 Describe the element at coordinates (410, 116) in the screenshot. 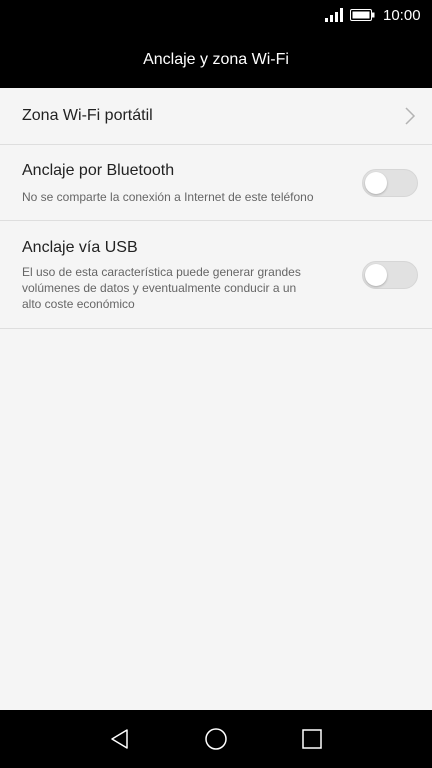

I see `chevron-right-icon` at that location.